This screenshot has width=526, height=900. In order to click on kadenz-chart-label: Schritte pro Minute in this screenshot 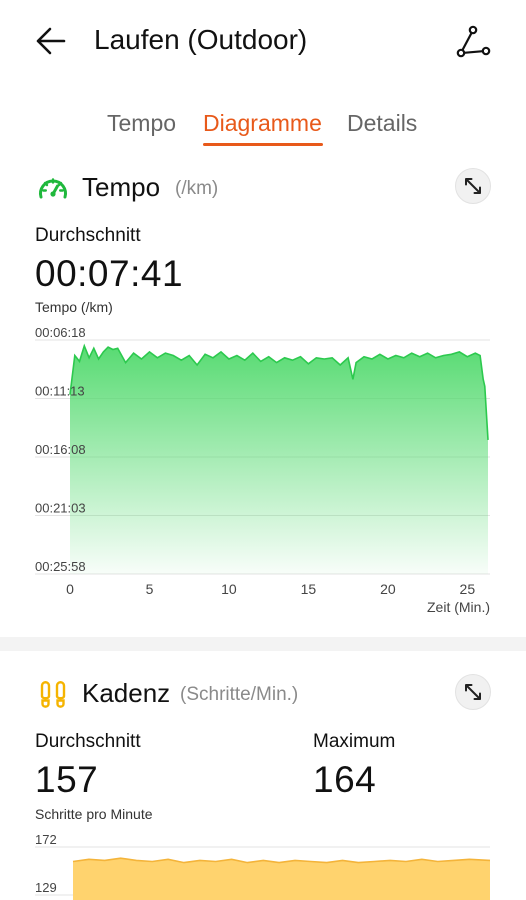, I will do `click(94, 814)`.